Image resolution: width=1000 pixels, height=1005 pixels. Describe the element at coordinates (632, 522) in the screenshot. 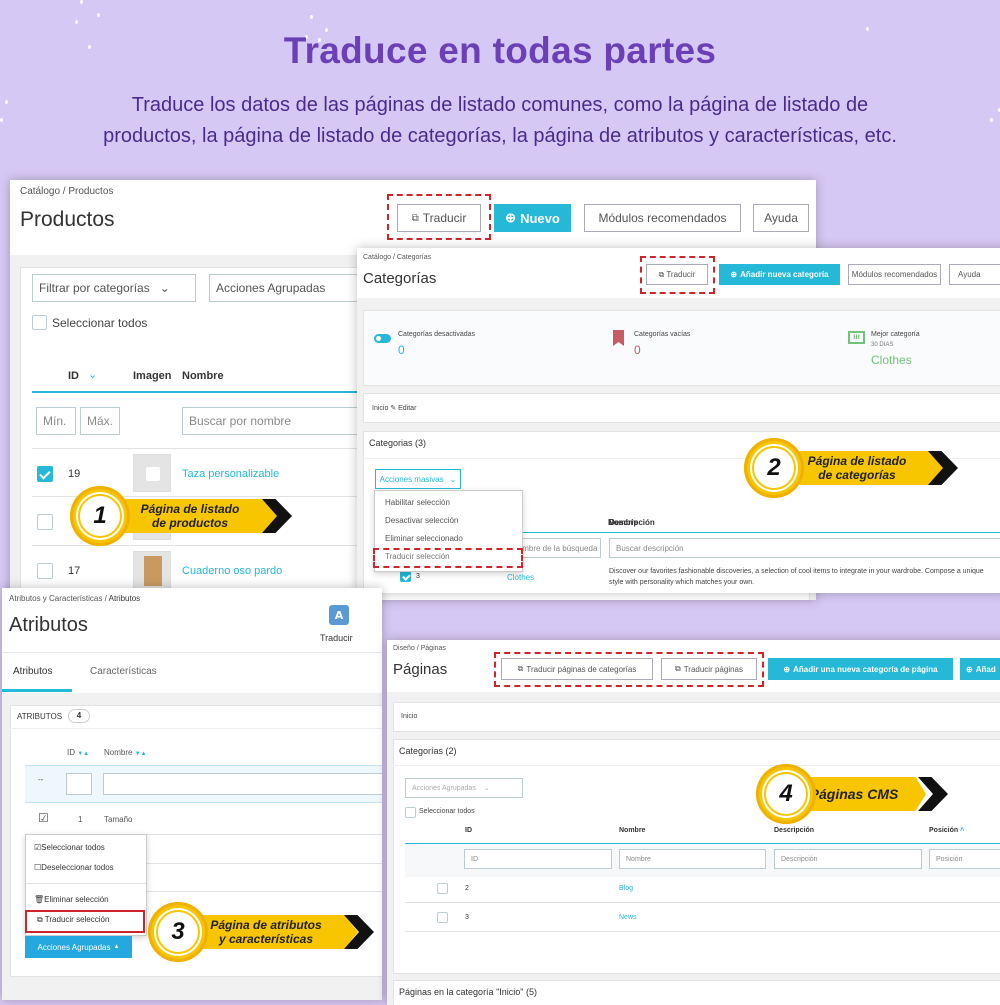

I see `column-header-description: Descripción` at that location.